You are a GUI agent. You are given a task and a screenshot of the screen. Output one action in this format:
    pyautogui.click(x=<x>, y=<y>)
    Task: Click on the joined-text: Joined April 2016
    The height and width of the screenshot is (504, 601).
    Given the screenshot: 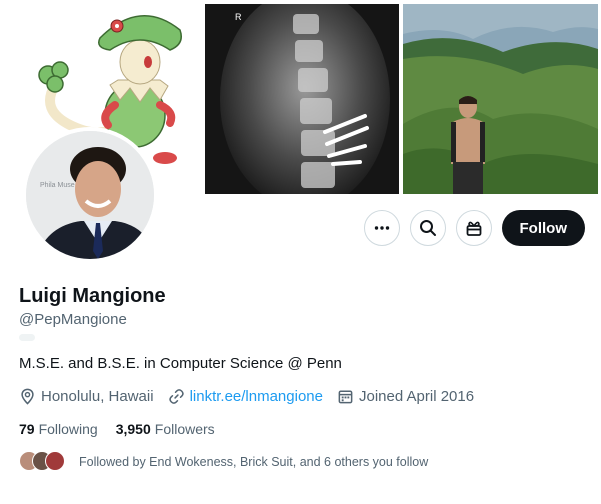 What is the action you would take?
    pyautogui.click(x=416, y=396)
    